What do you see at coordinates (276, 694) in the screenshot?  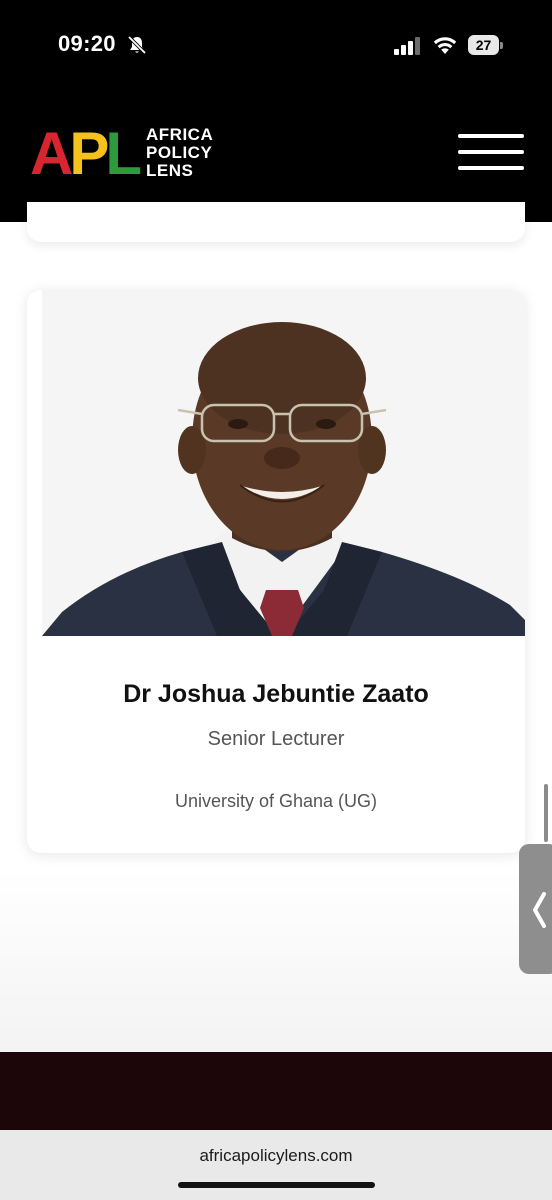 I see `profile-name: Dr Joshua Jebuntie Zaato` at bounding box center [276, 694].